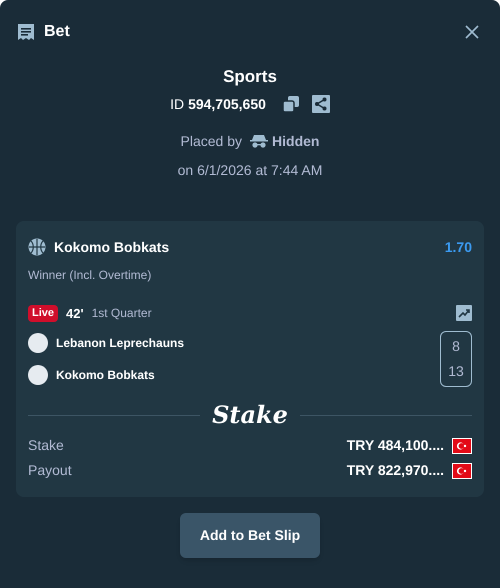  Describe the element at coordinates (227, 104) in the screenshot. I see `bet-id: 594,705,650` at that location.